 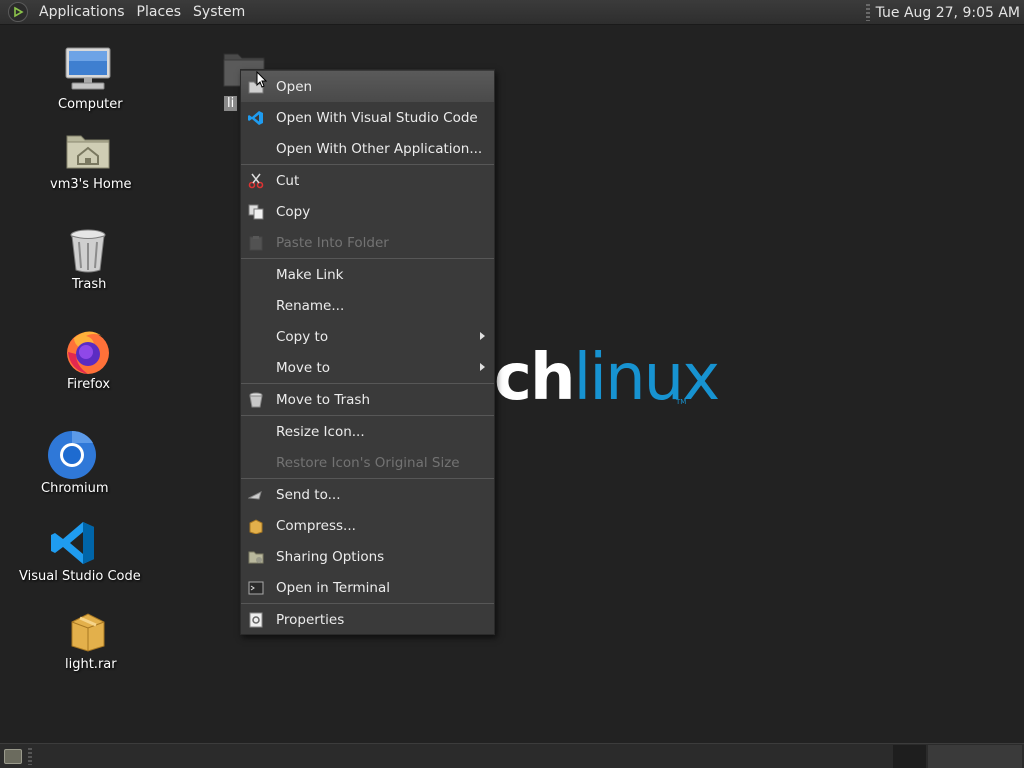 I want to click on menu-item-open-in-terminal: Open in Terminal, so click(x=367, y=587).